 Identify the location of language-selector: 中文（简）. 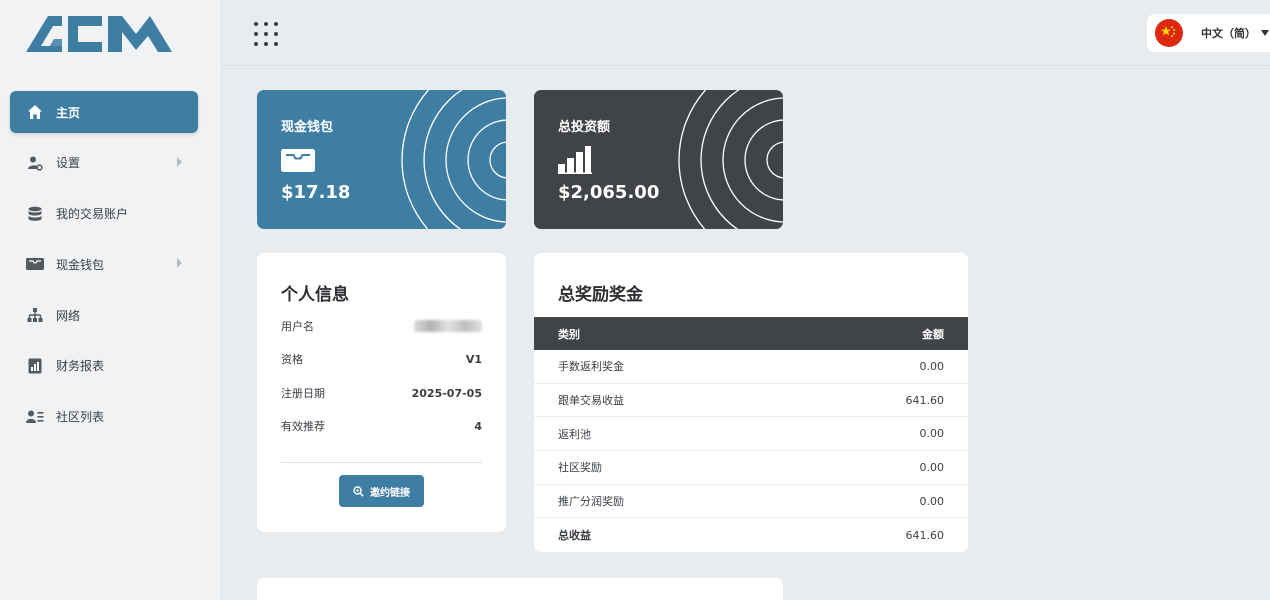
(1208, 33).